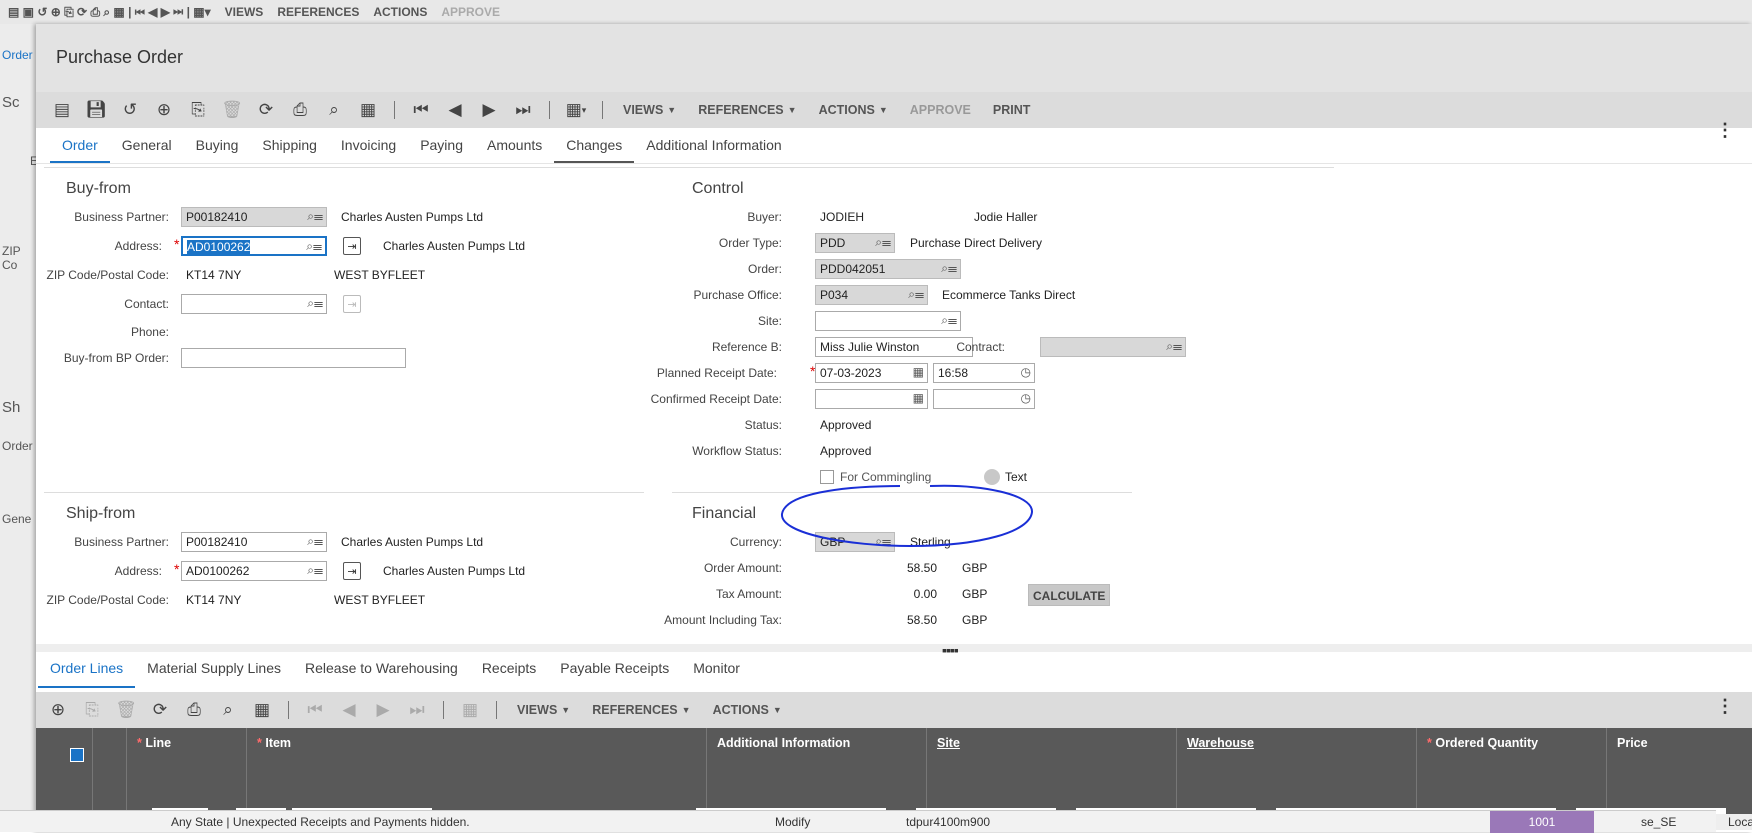 This screenshot has width=1752, height=833. Describe the element at coordinates (940, 110) in the screenshot. I see `approve-button: APPROVE` at that location.